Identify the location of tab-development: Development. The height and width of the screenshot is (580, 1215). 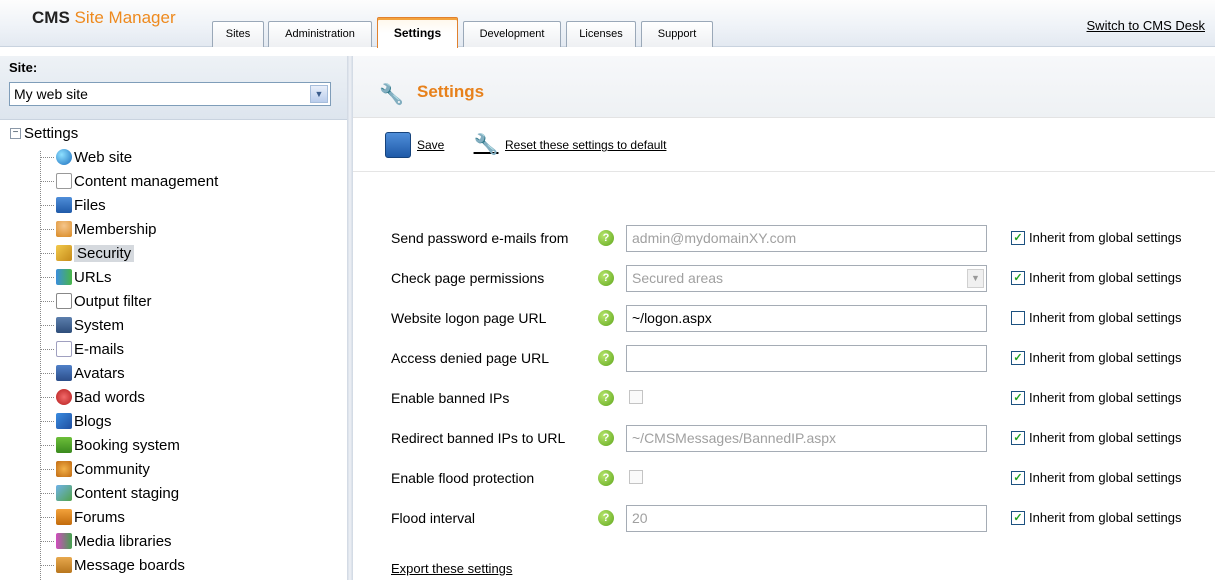
(512, 34).